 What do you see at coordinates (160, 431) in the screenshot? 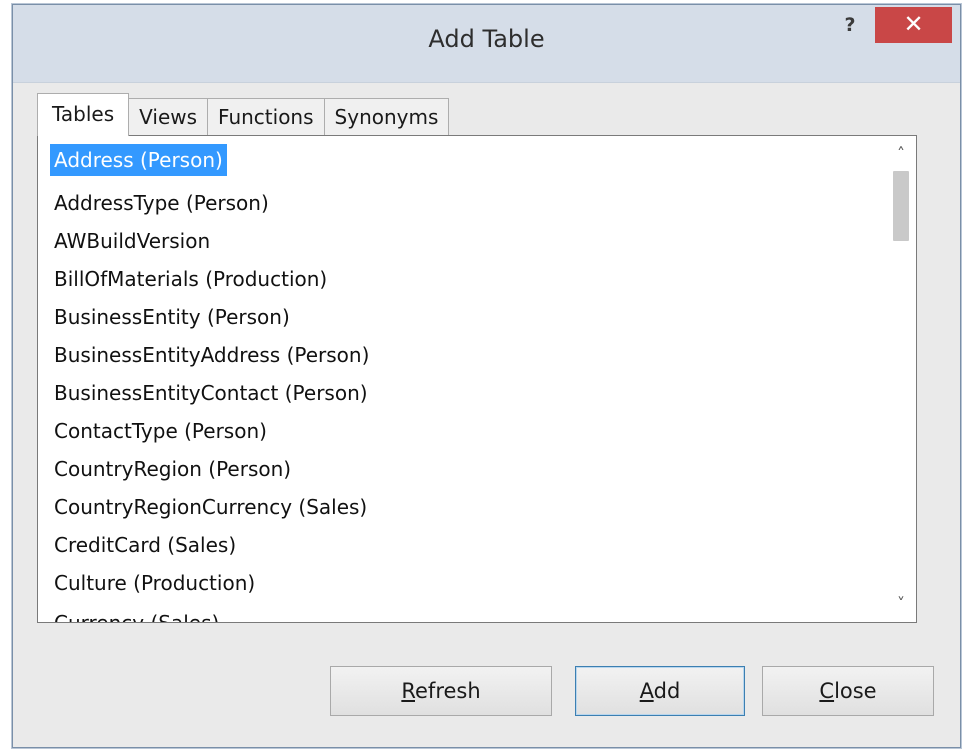
I see `list-item: ContactType (Person)` at bounding box center [160, 431].